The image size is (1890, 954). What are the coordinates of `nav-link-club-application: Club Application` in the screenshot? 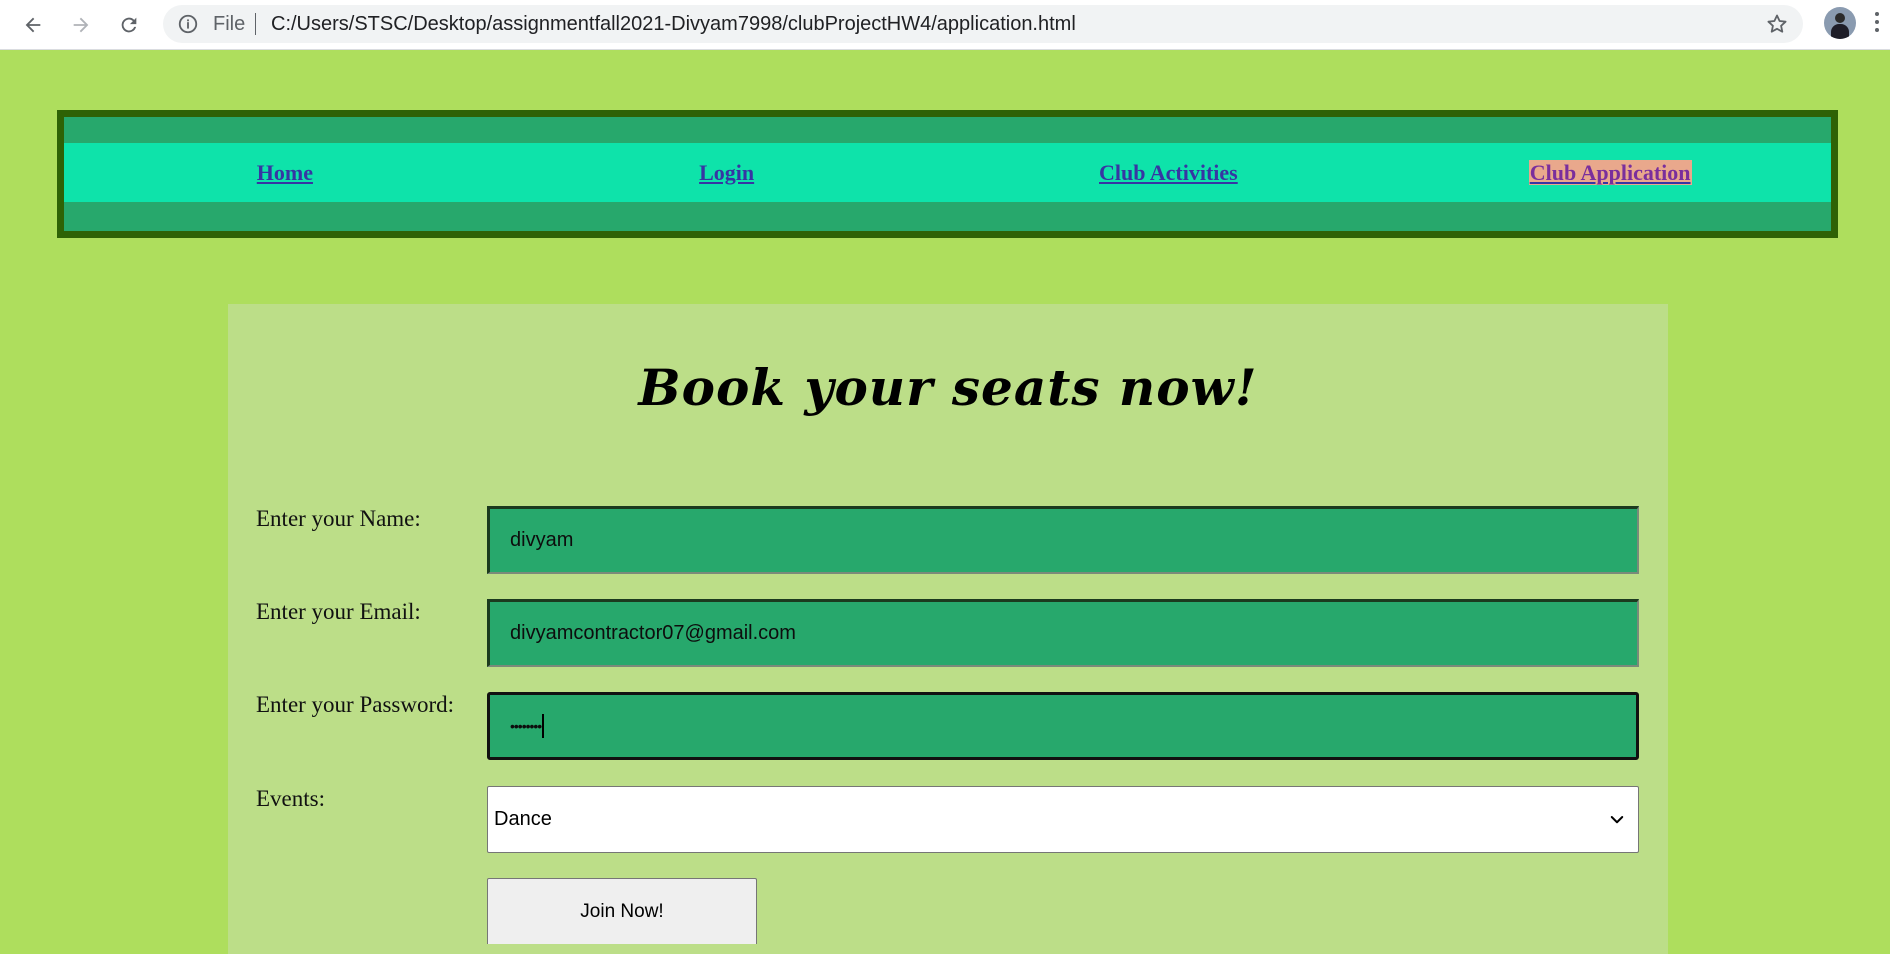 It's located at (1610, 172).